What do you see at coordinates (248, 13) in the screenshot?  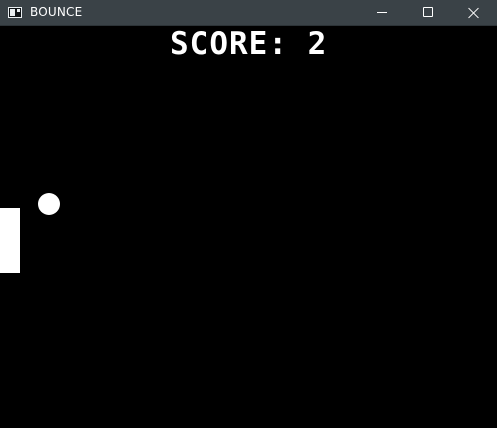 I see `window-titlebar: BOUNCE` at bounding box center [248, 13].